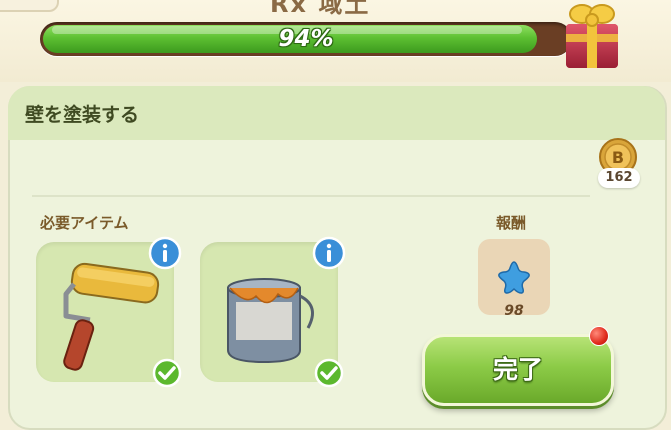  I want to click on gift-box-icon, so click(592, 36).